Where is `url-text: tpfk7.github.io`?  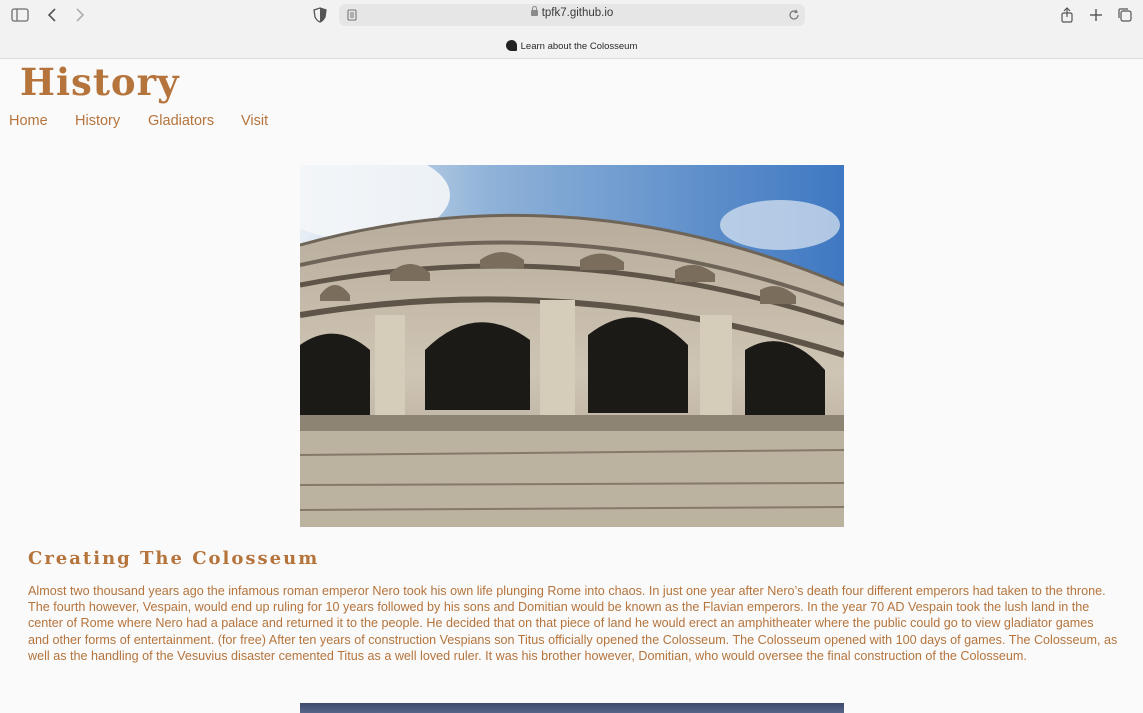
url-text: tpfk7.github.io is located at coordinates (572, 12).